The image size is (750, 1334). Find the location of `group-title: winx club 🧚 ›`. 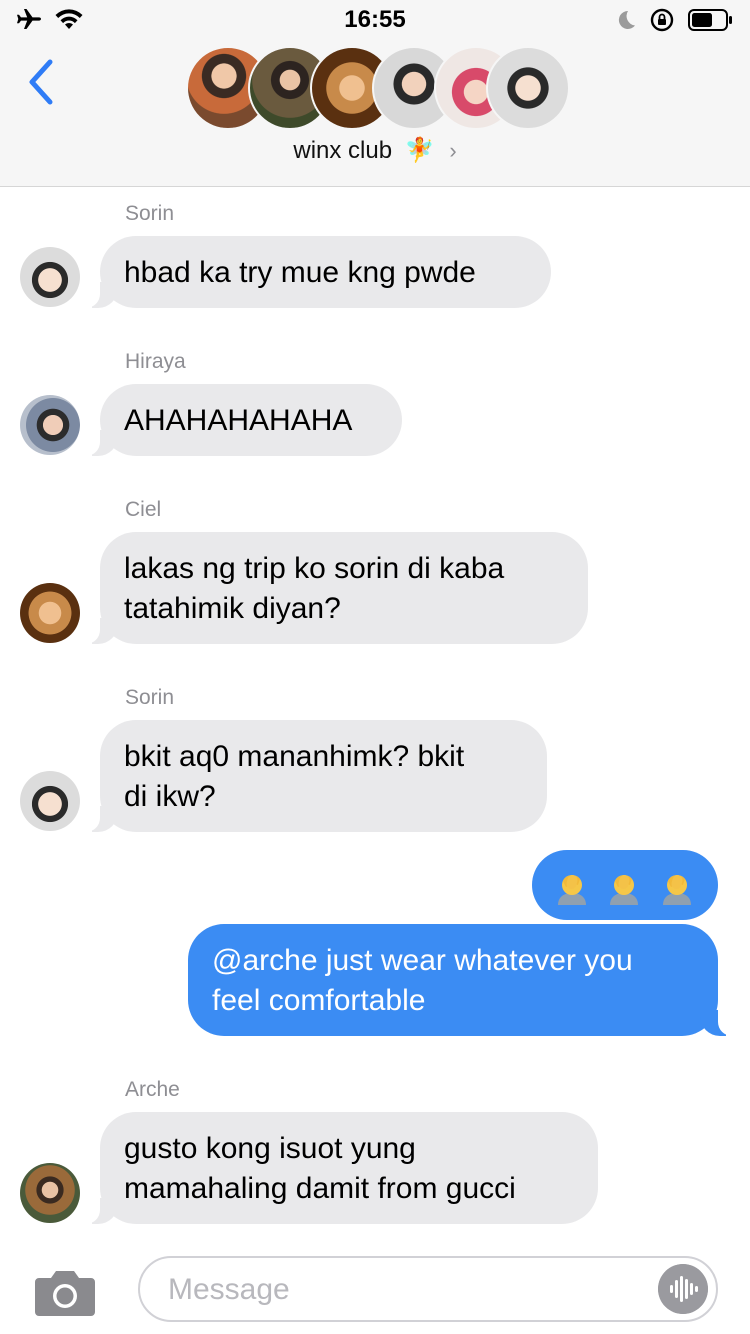

group-title: winx club 🧚 › is located at coordinates (375, 150).